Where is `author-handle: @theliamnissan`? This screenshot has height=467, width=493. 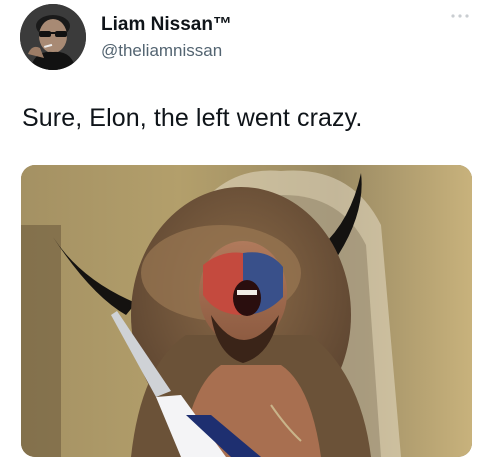 author-handle: @theliamnissan is located at coordinates (161, 51).